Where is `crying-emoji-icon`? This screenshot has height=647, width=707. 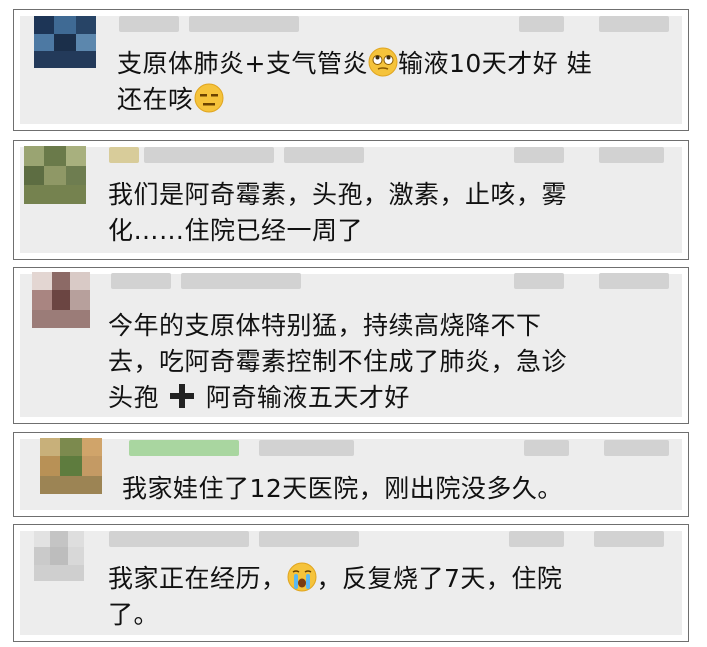 crying-emoji-icon is located at coordinates (302, 577).